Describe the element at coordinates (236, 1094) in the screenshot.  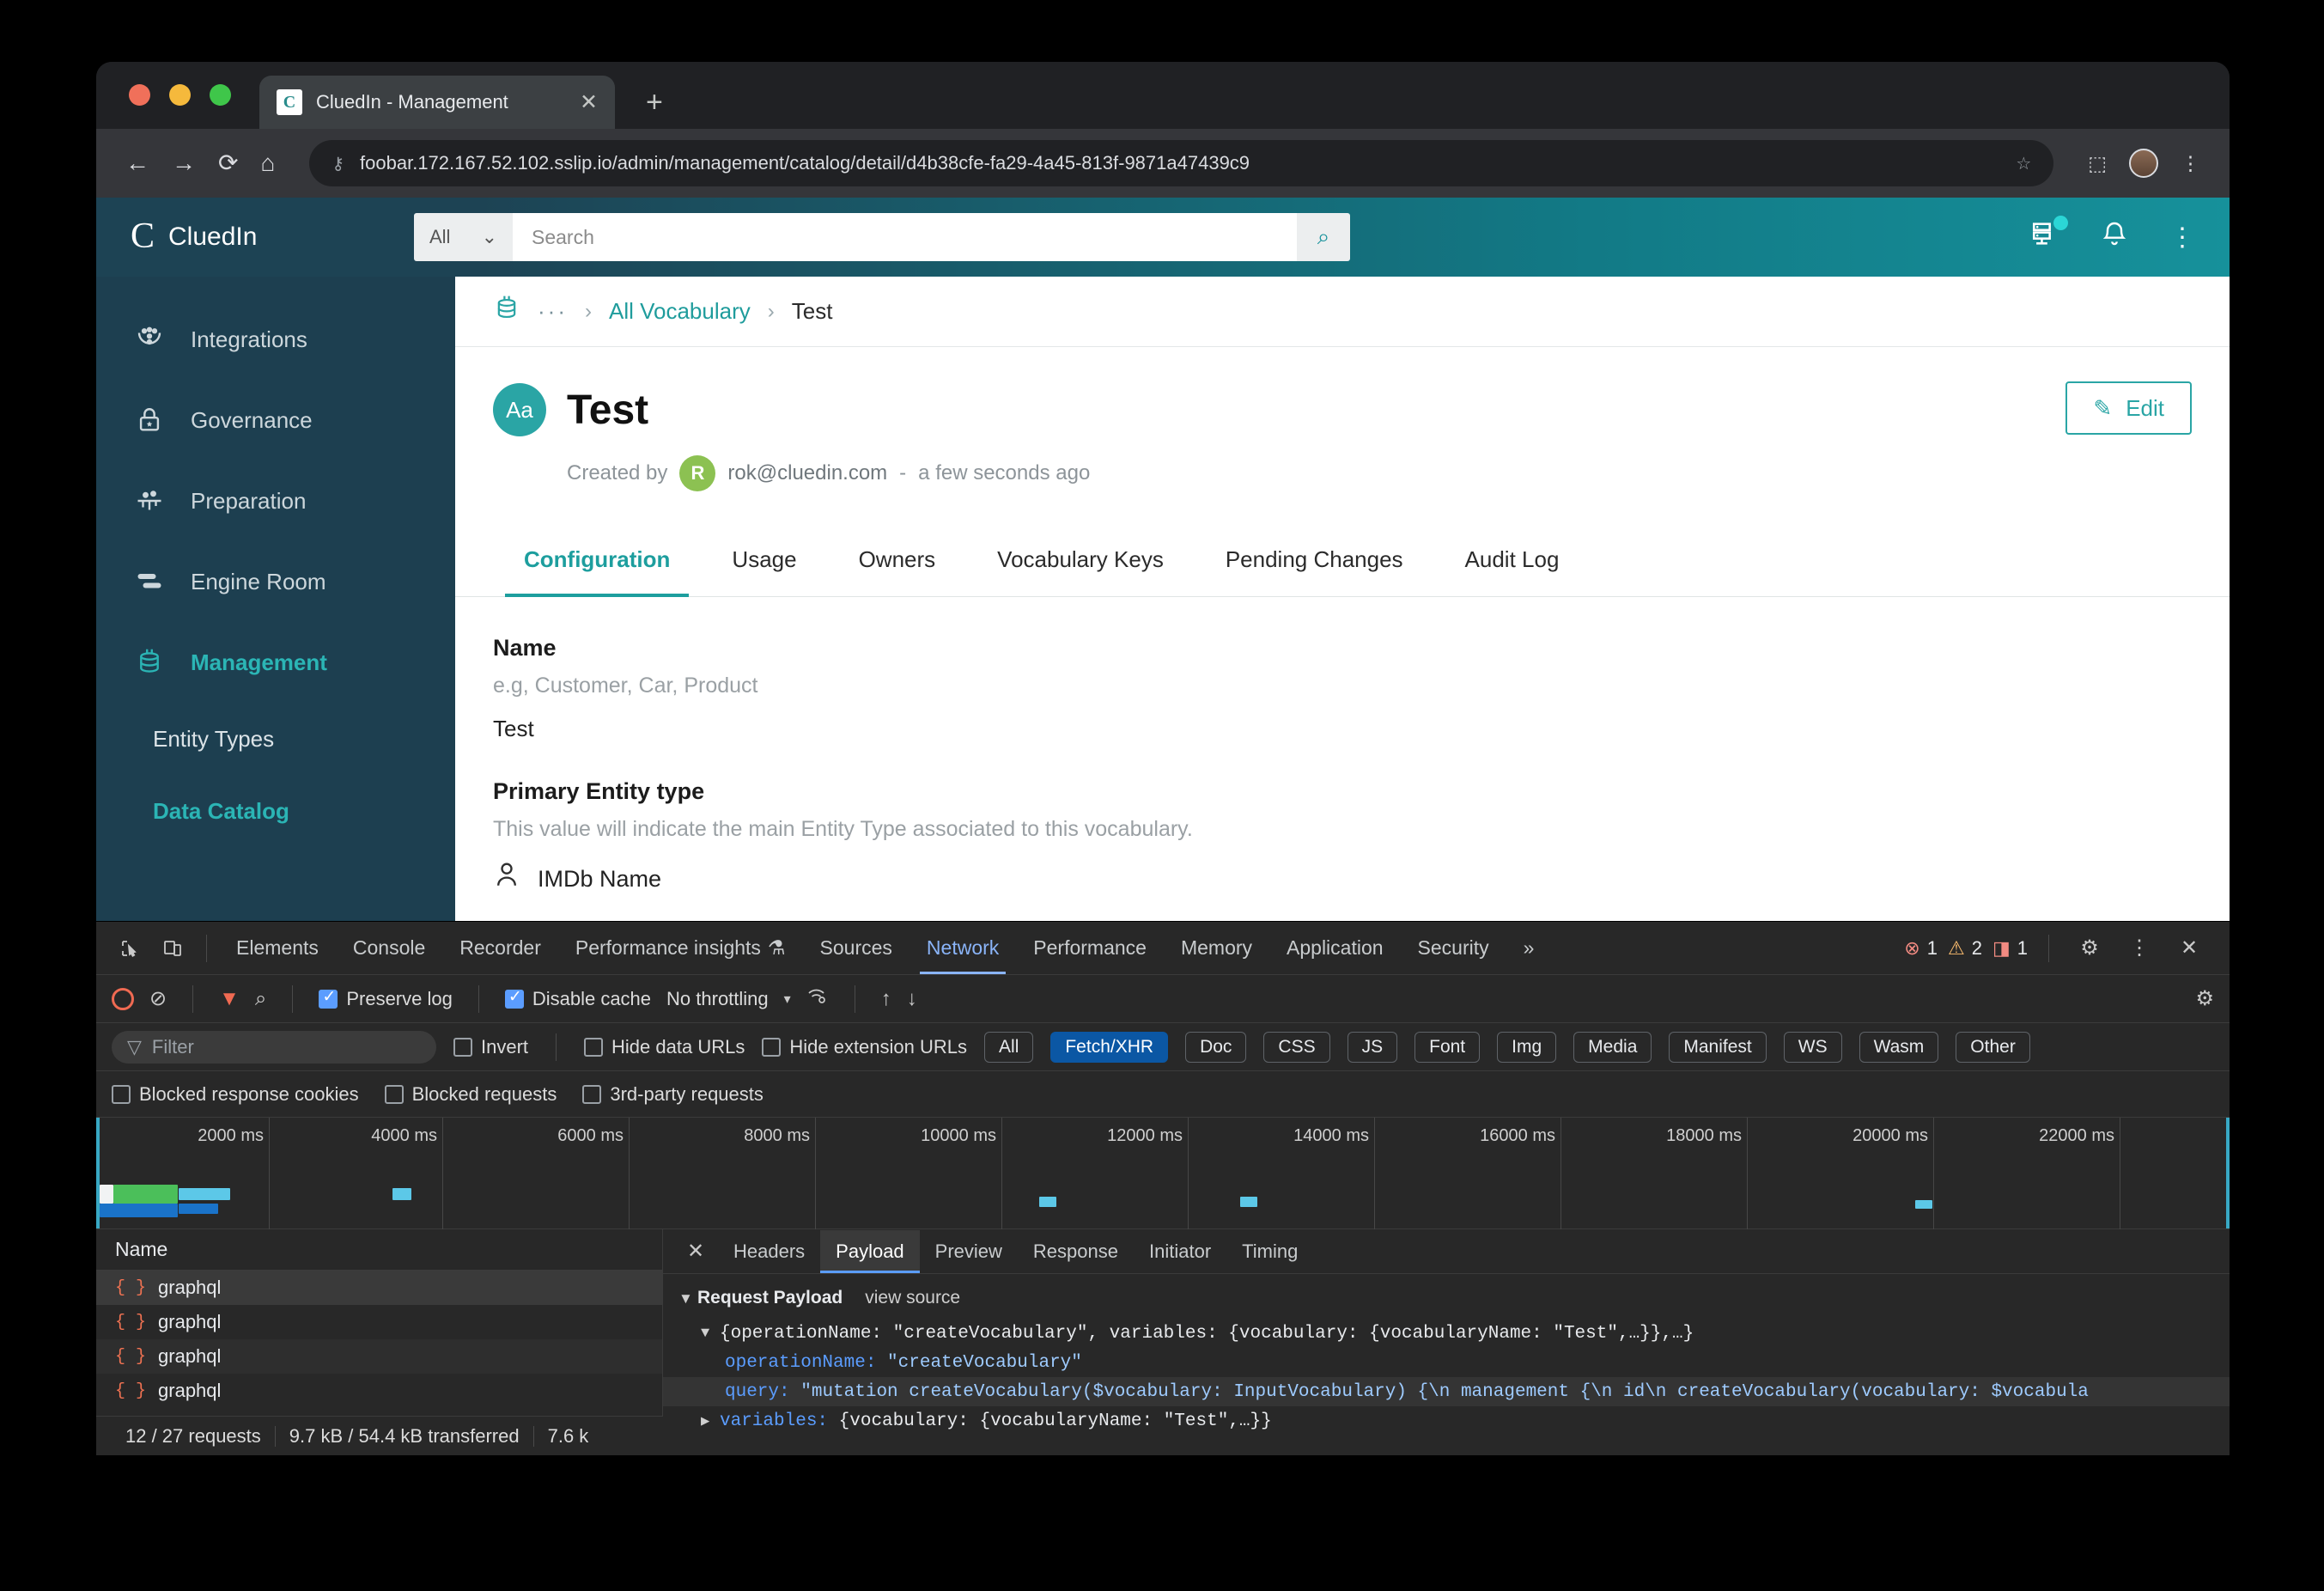
I see `blocked-response-cookies-checkbox: Blocked response cookies` at that location.